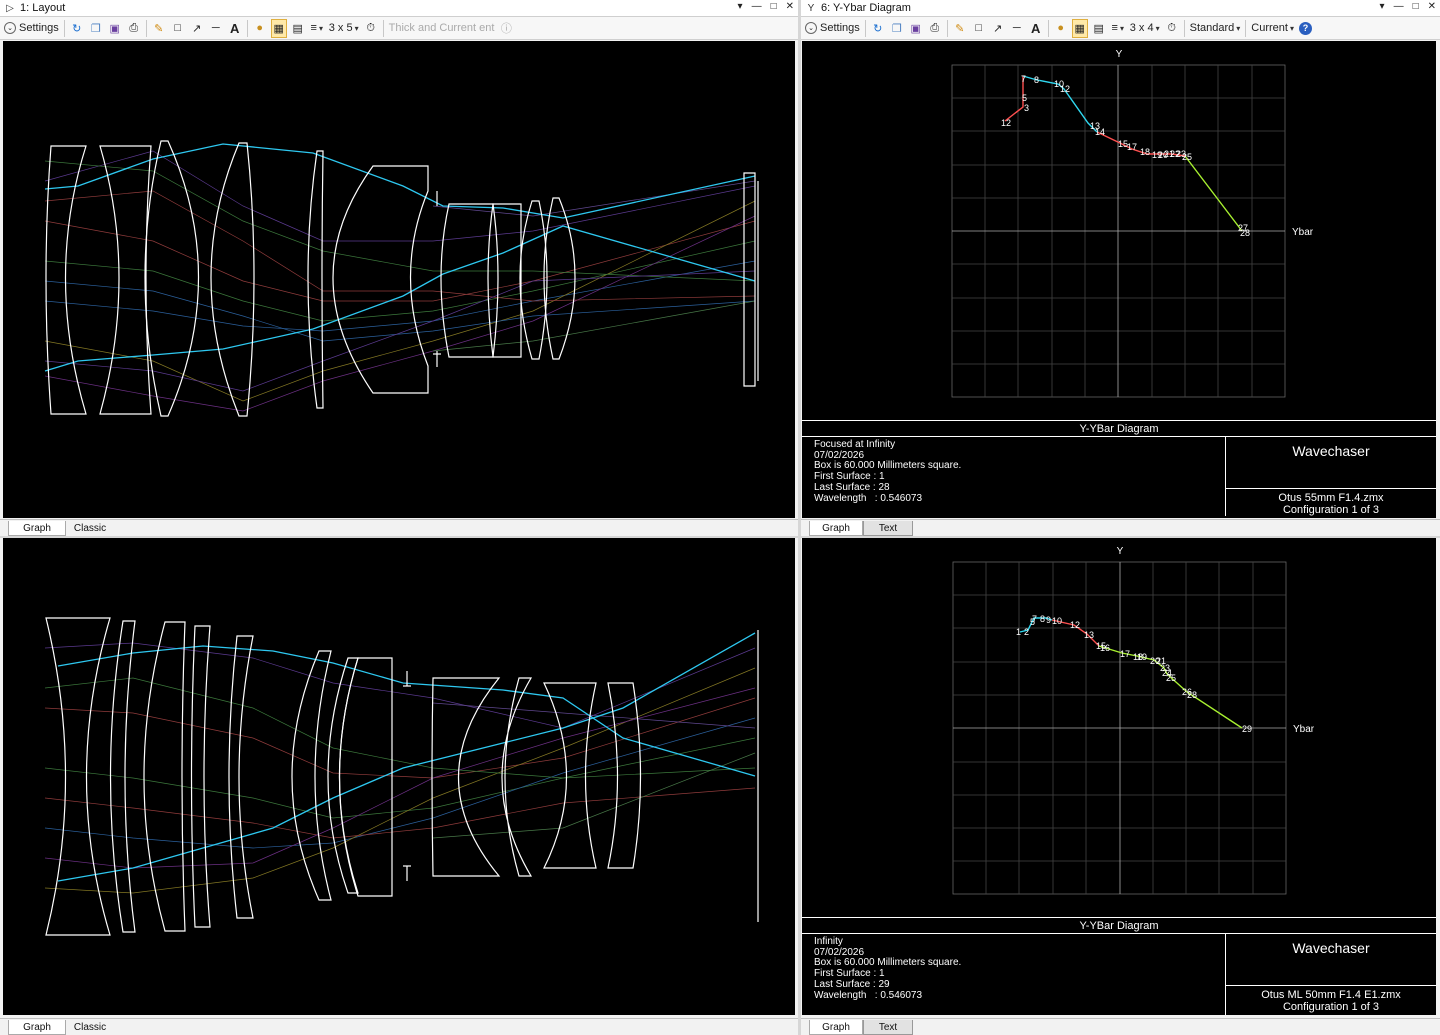  I want to click on current-dropdown: Current, so click(1272, 28).